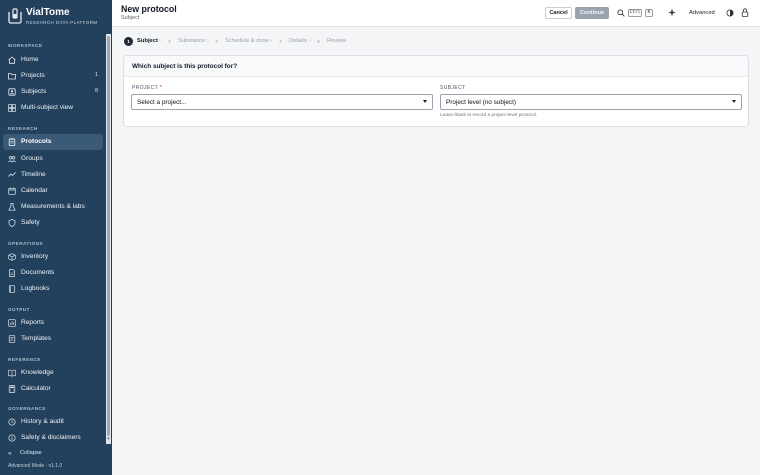 The image size is (760, 475). I want to click on sidebar-item-label: Knowledge, so click(37, 372).